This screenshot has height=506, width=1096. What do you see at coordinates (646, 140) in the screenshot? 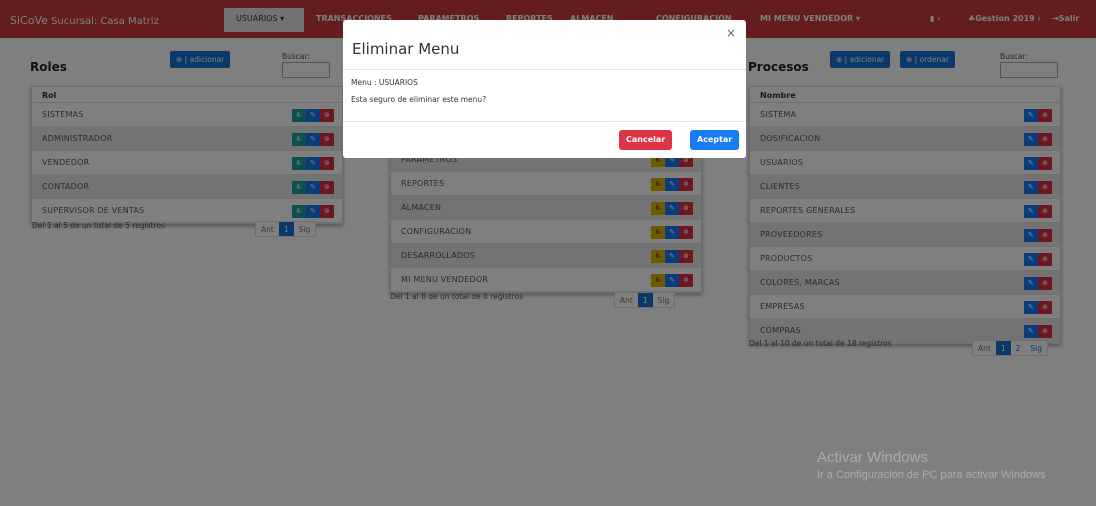
I see `cancel-button: Cancelar` at bounding box center [646, 140].